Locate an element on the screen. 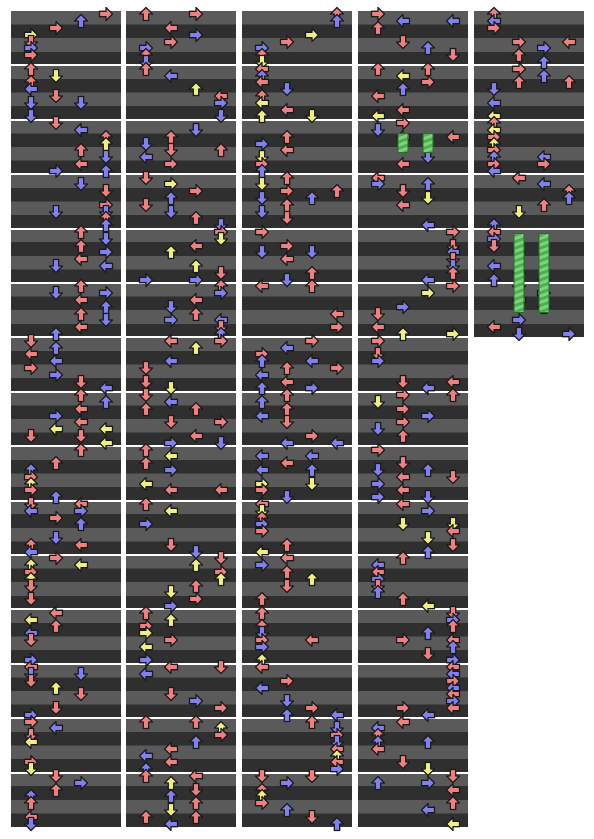 This screenshot has height=839, width=594. hold-note-icon is located at coordinates (544, 273).